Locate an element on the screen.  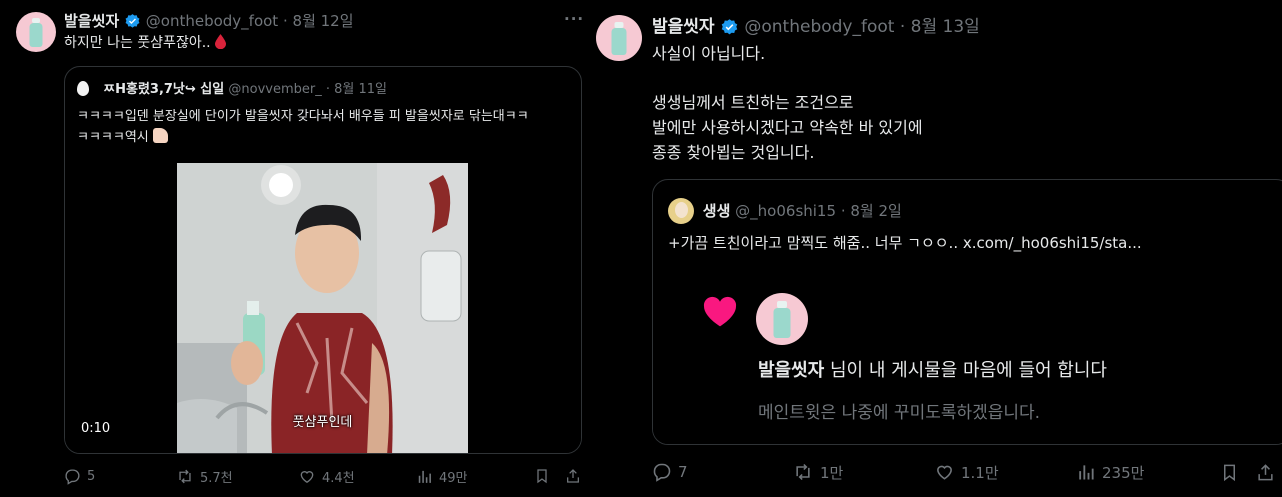
post-header: 발을씻자 @onthebody_foot · 8월 12일 is located at coordinates (209, 21).